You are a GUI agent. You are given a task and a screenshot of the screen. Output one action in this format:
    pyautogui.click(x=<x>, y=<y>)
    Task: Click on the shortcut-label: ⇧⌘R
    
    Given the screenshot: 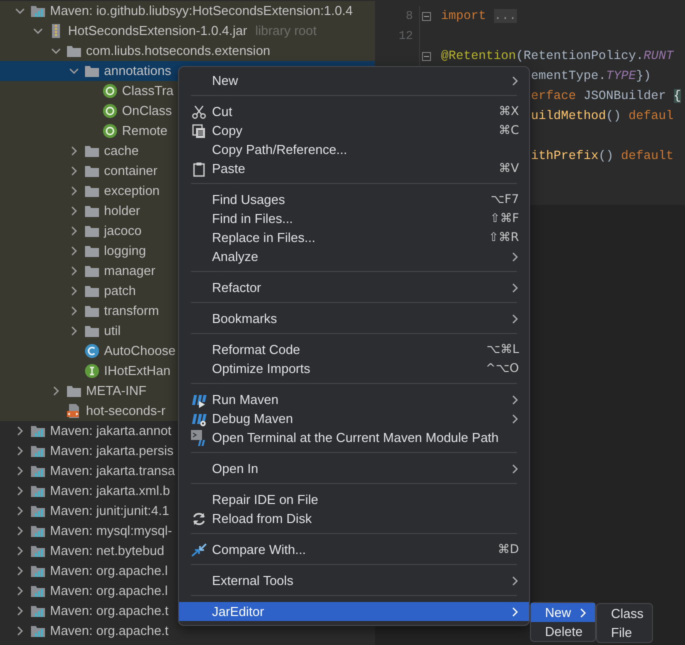 What is the action you would take?
    pyautogui.click(x=503, y=237)
    